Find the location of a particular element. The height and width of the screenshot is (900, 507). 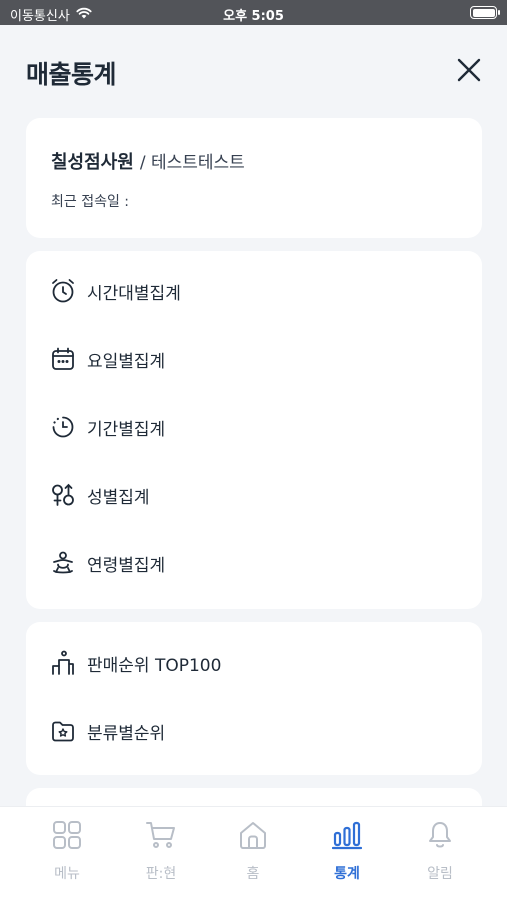

battery-icon is located at coordinates (485, 12).